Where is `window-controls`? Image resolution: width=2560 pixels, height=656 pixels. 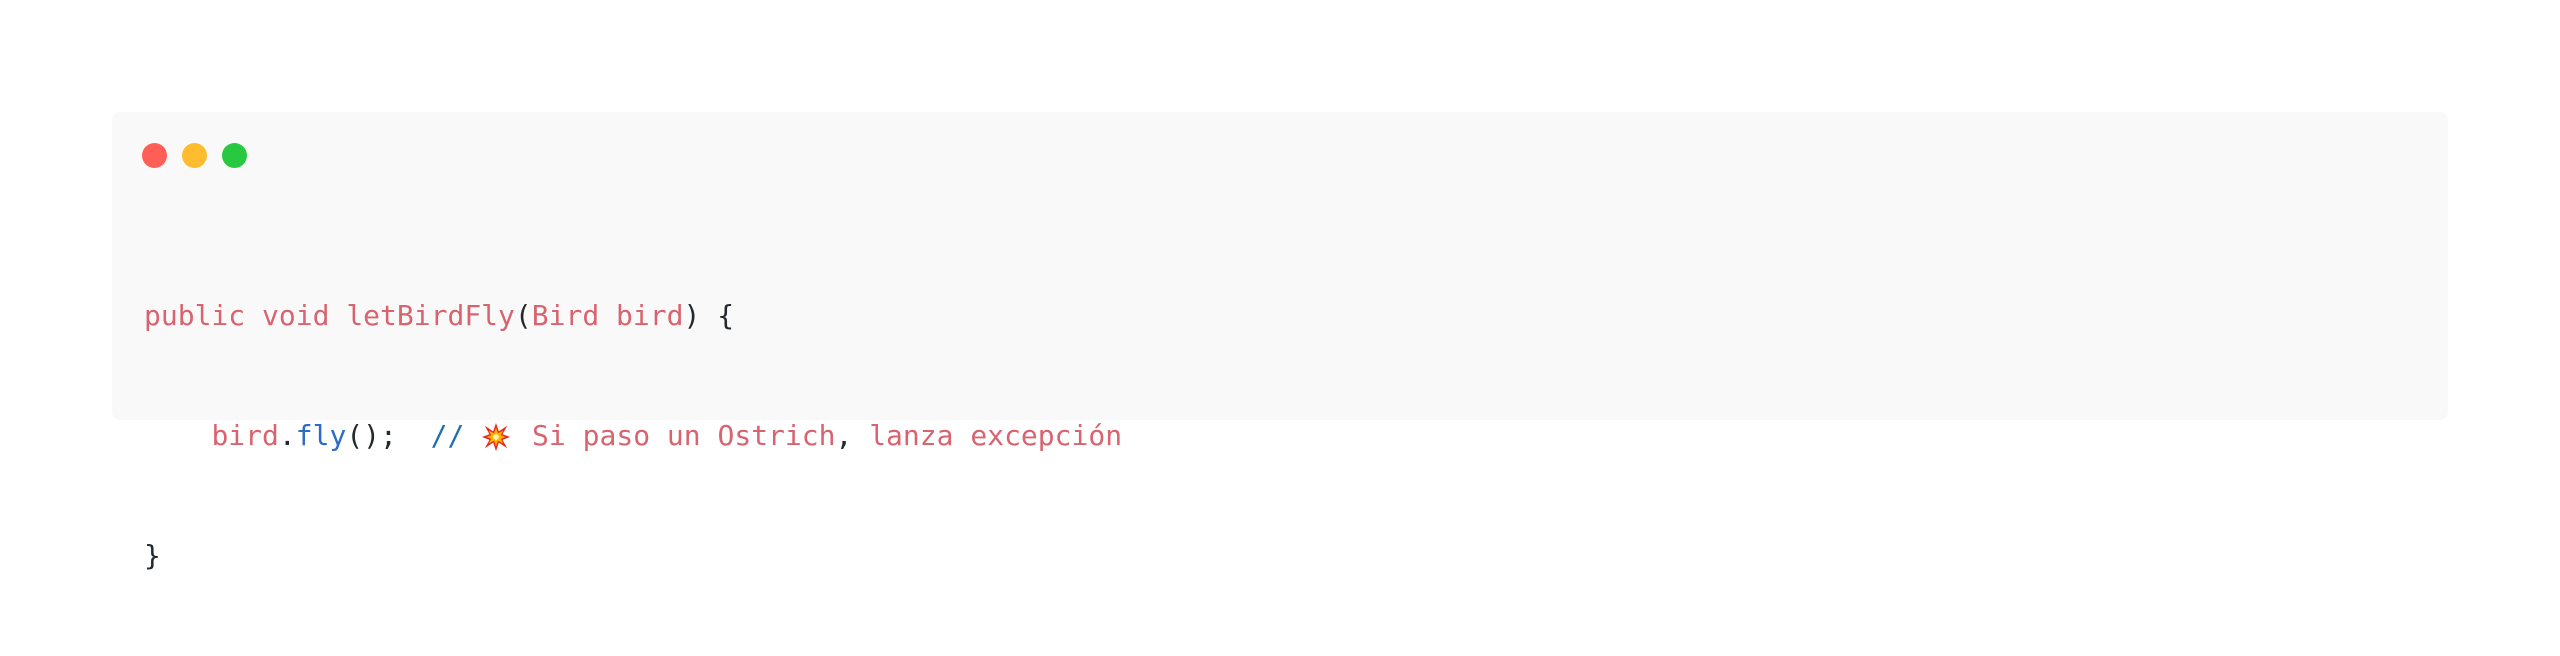
window-controls is located at coordinates (194, 155).